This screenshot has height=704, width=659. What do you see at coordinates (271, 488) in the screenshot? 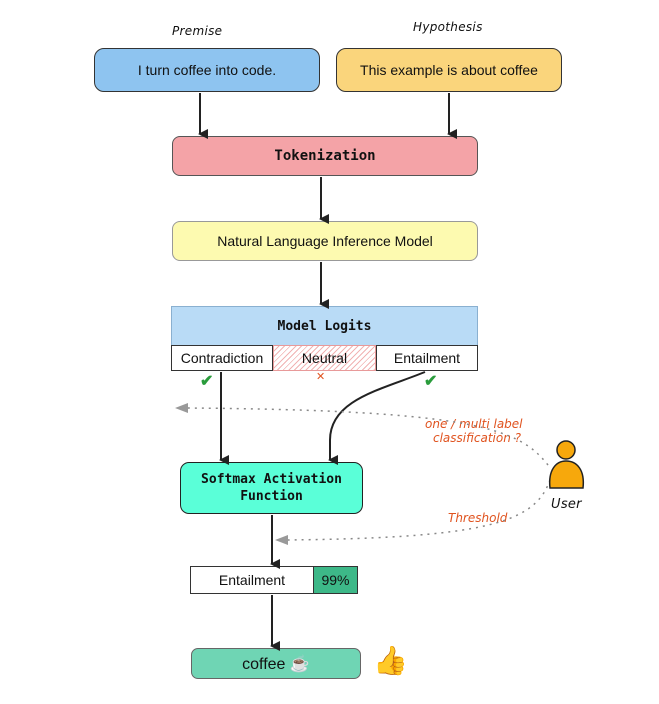
I see `softmax-box: Softmax Activation Function` at bounding box center [271, 488].